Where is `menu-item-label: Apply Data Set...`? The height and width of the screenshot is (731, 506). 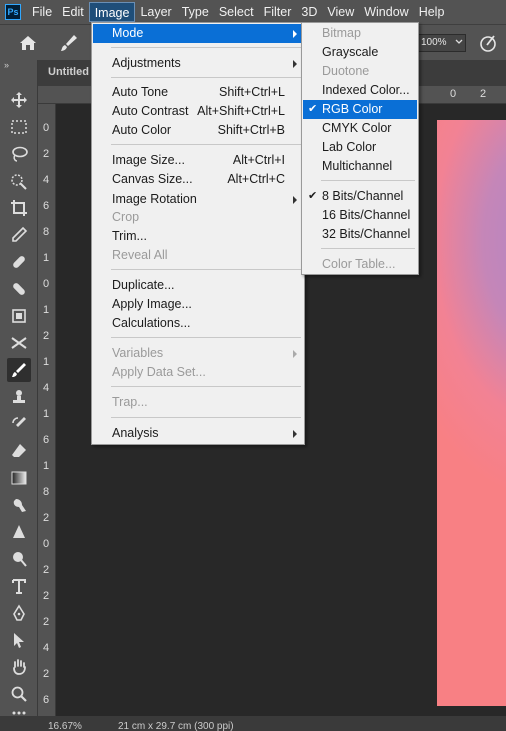
menu-item-label: Apply Data Set... is located at coordinates (159, 372).